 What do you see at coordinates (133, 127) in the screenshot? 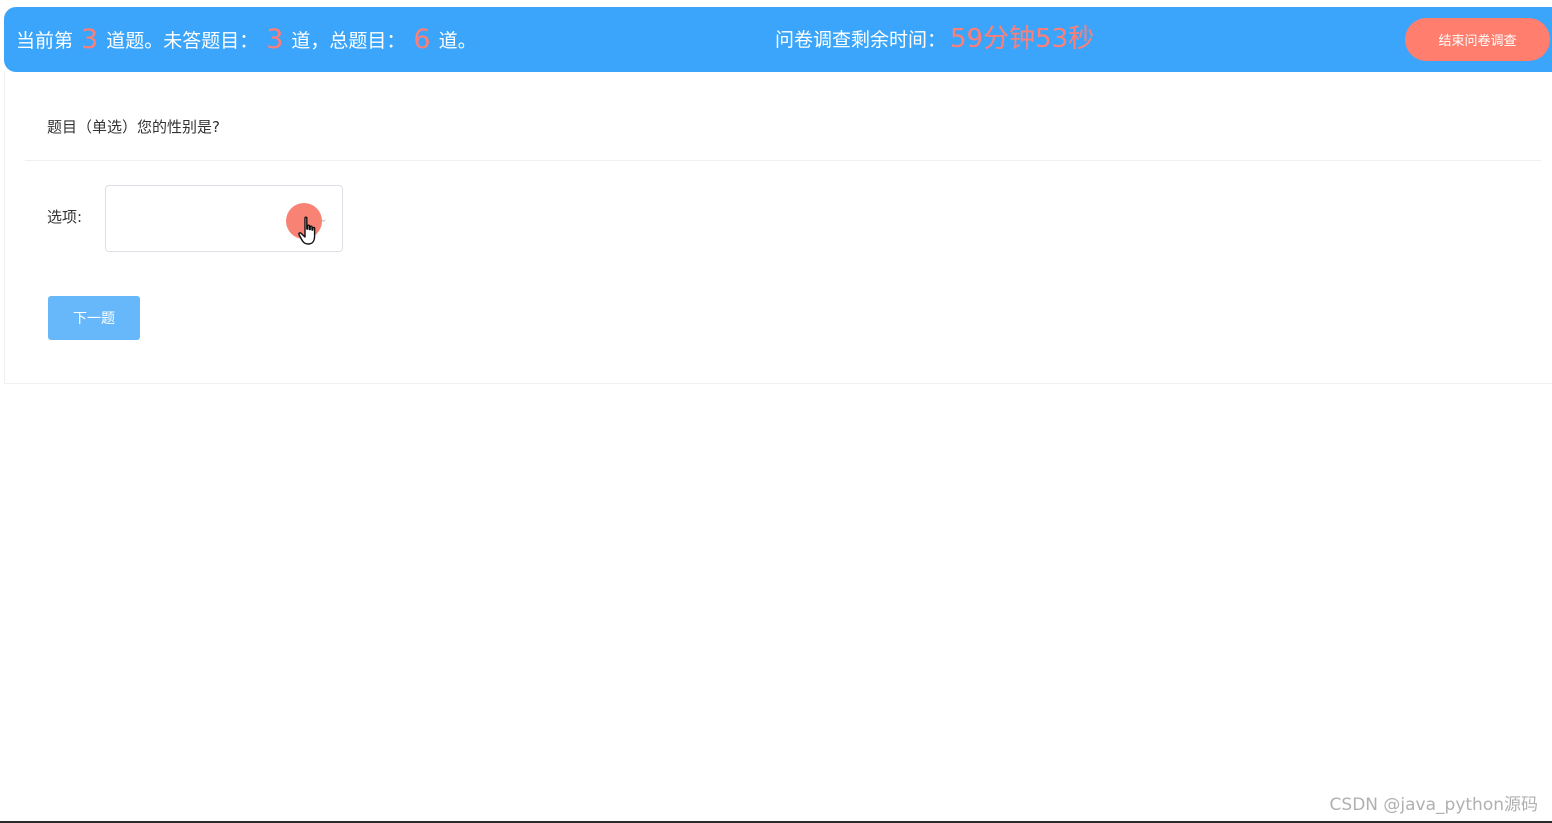
I see `question-title: 题目（单选）您的性别是?` at bounding box center [133, 127].